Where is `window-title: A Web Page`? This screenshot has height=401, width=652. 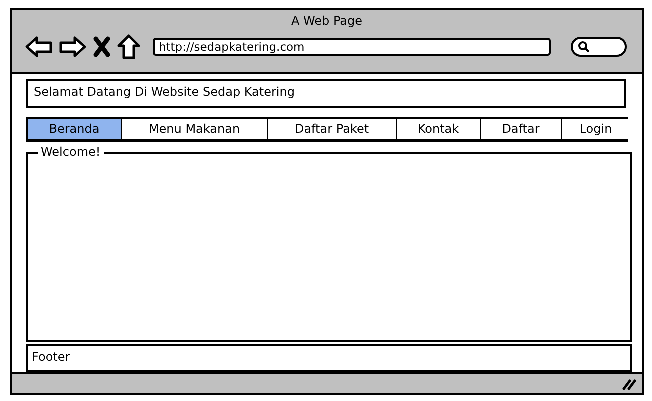 window-title: A Web Page is located at coordinates (327, 21).